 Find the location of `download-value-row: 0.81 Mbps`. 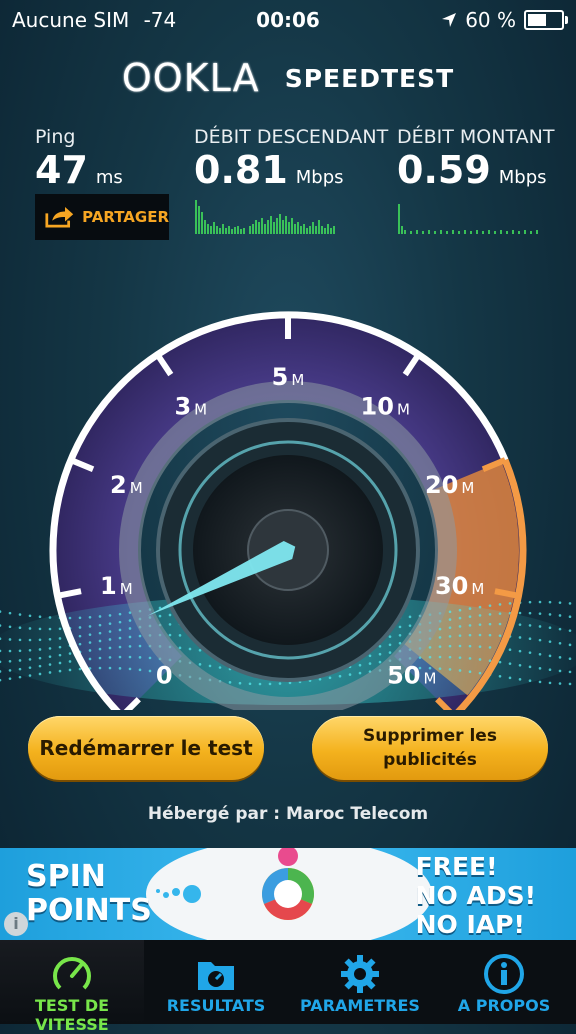

download-value-row: 0.81 Mbps is located at coordinates (291, 174).